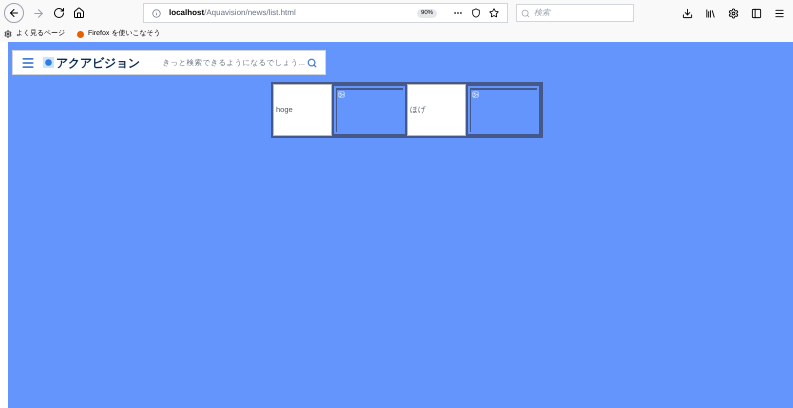  I want to click on gear-icon, so click(8, 34).